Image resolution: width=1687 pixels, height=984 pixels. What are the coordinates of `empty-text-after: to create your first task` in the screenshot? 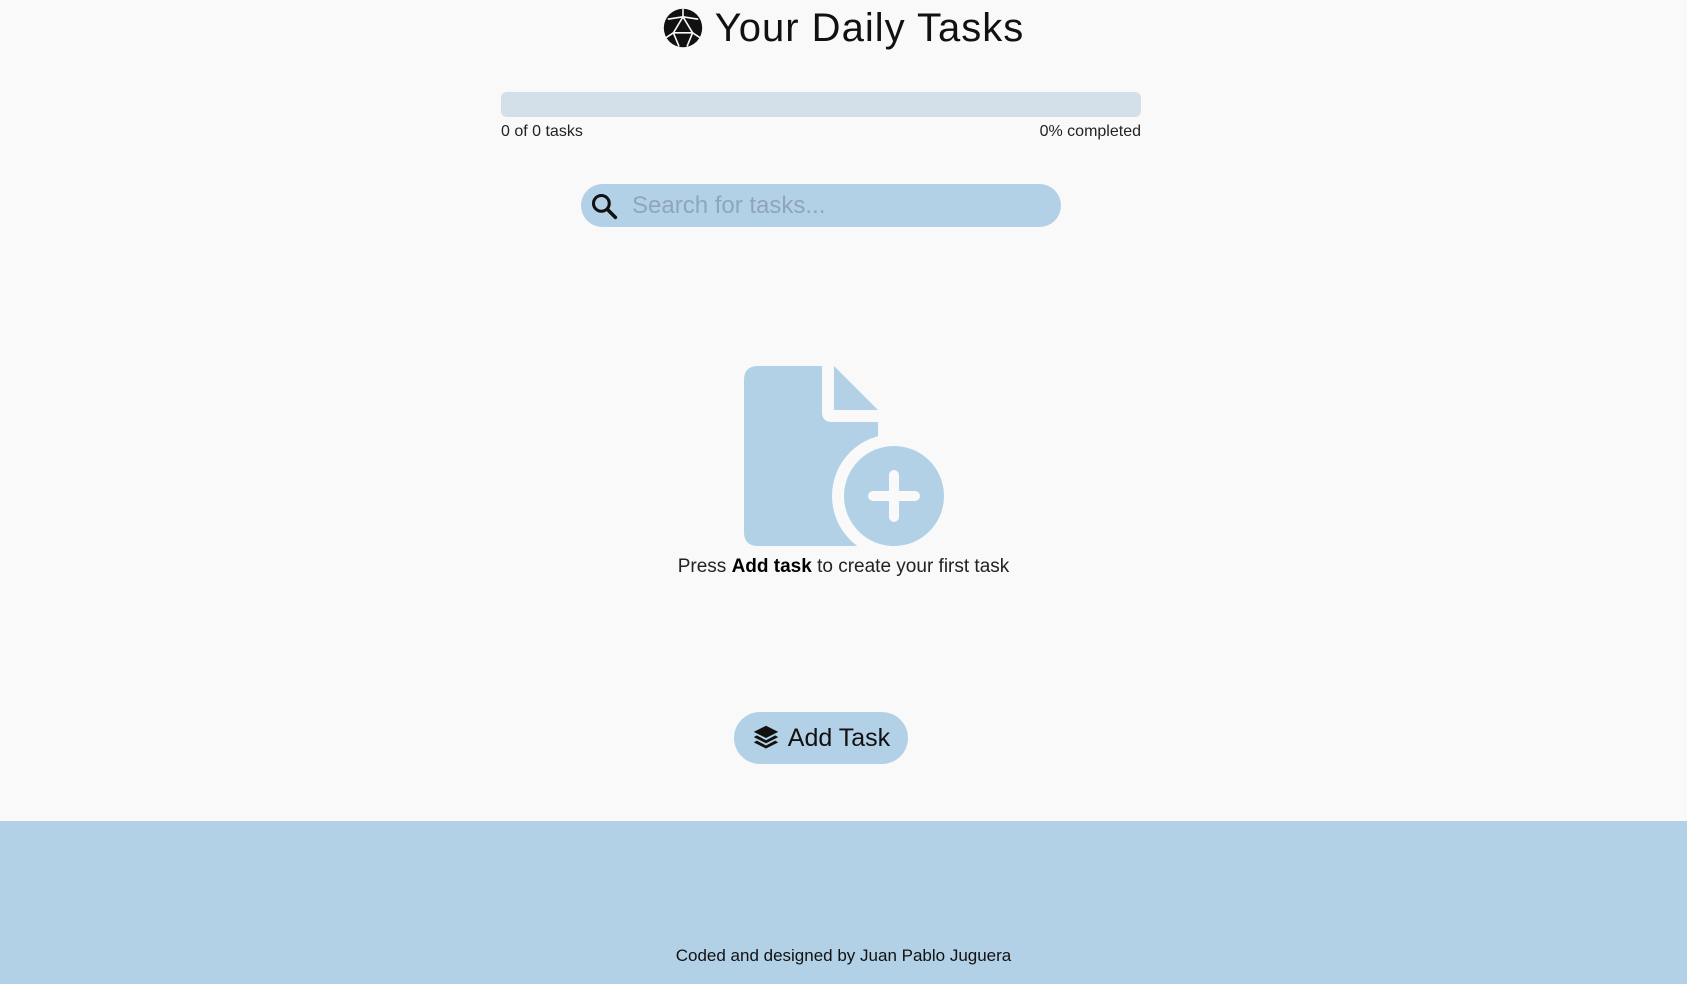 It's located at (913, 566).